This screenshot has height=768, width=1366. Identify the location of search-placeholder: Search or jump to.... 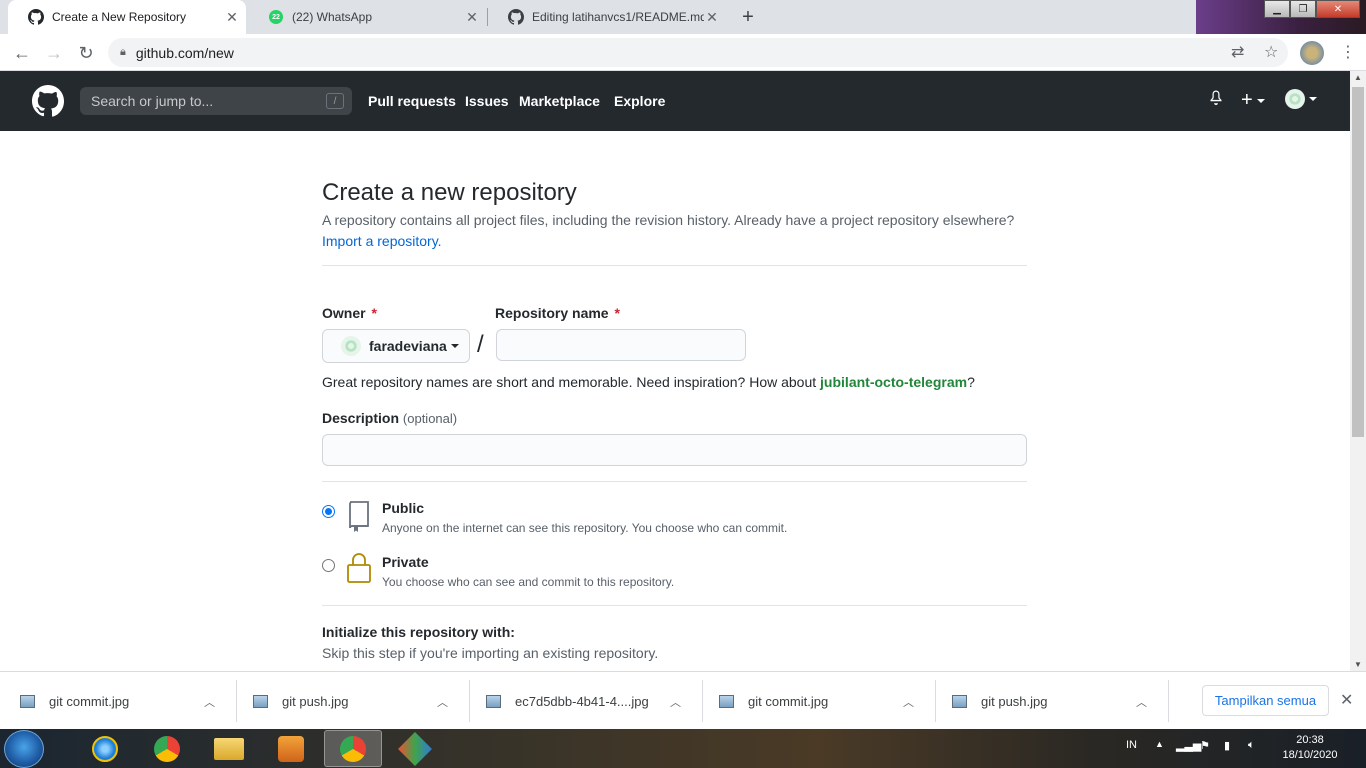
(152, 101).